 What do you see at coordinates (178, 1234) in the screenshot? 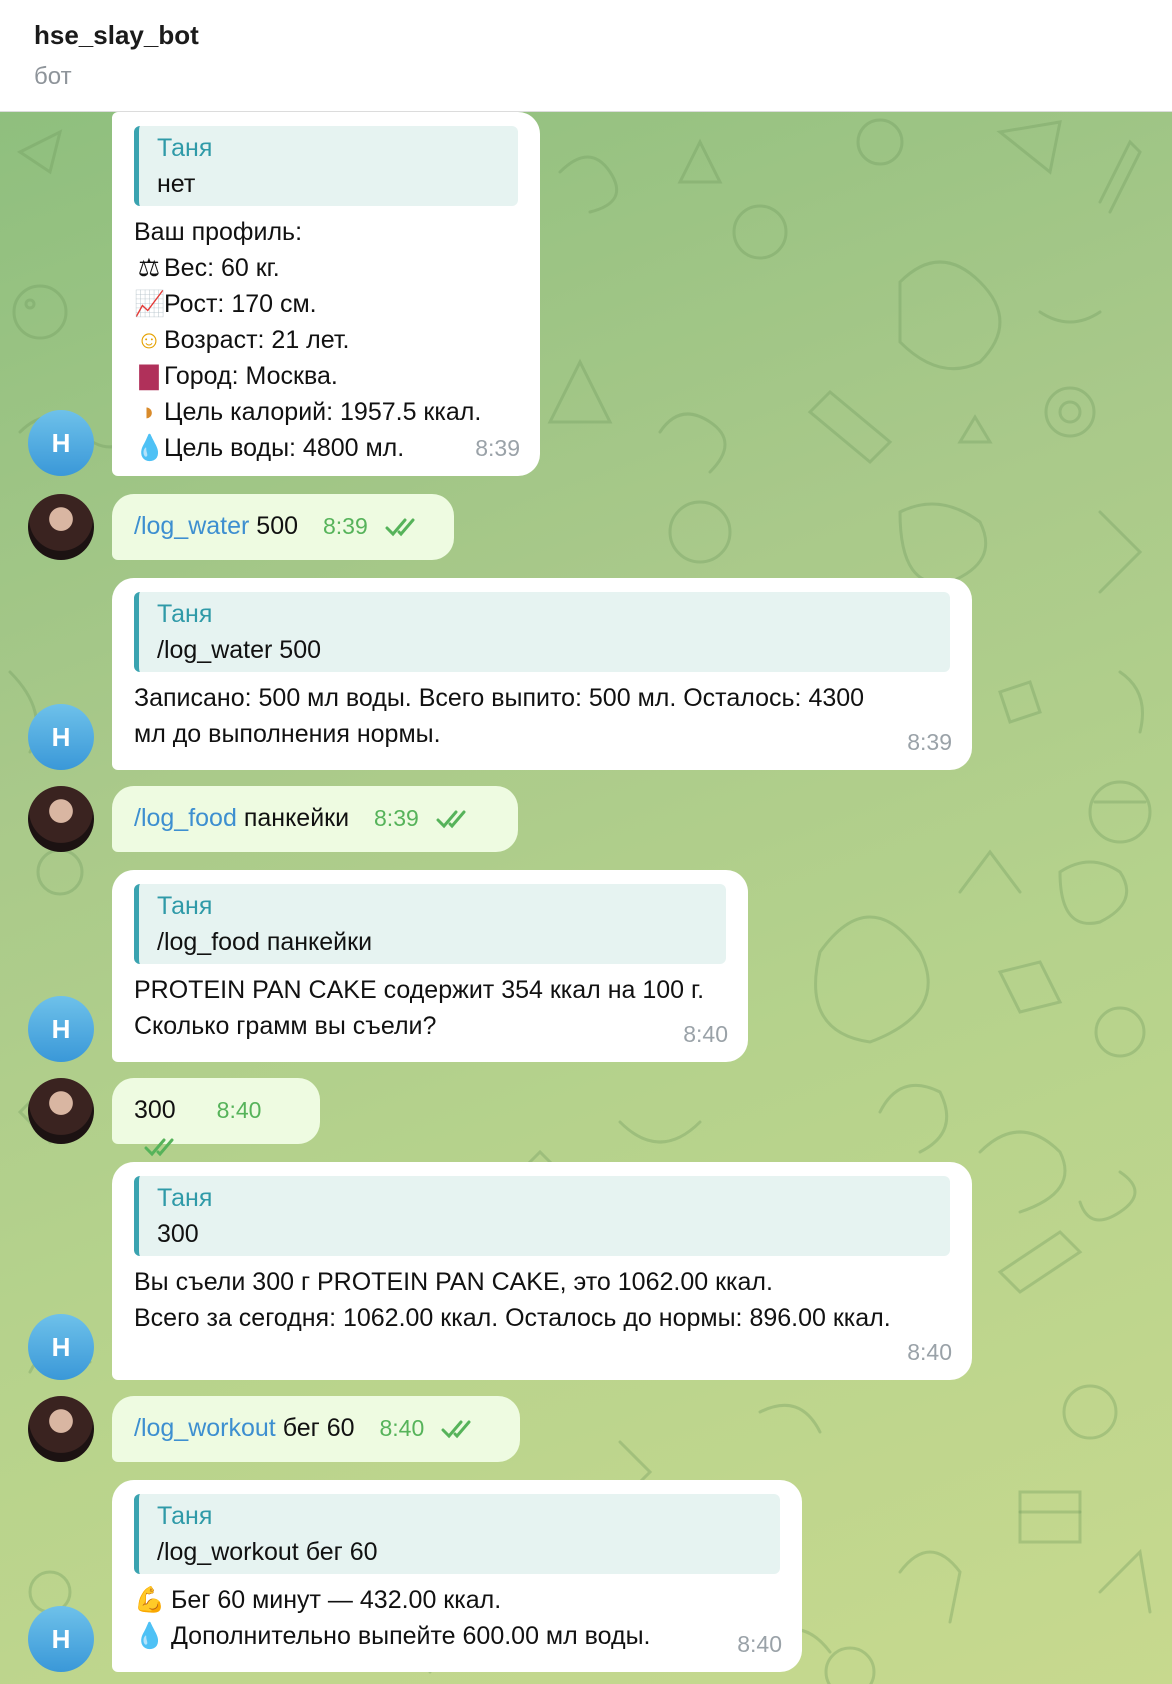
I see `quote-text: 300` at bounding box center [178, 1234].